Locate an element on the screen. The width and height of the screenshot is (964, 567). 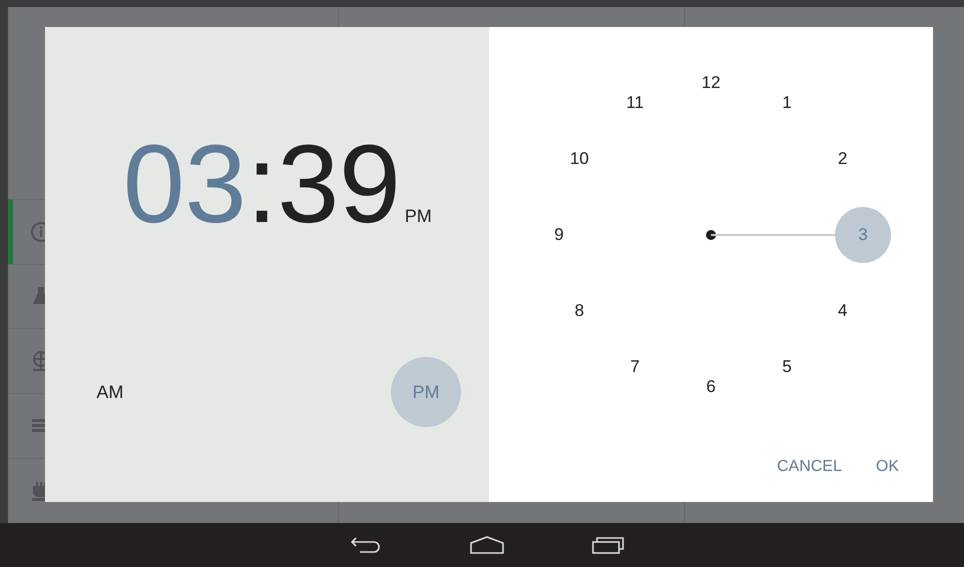
period-label: PM is located at coordinates (418, 216).